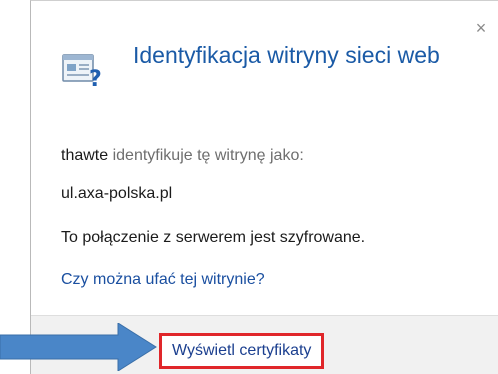  What do you see at coordinates (481, 28) in the screenshot?
I see `close-icon: ×` at bounding box center [481, 28].